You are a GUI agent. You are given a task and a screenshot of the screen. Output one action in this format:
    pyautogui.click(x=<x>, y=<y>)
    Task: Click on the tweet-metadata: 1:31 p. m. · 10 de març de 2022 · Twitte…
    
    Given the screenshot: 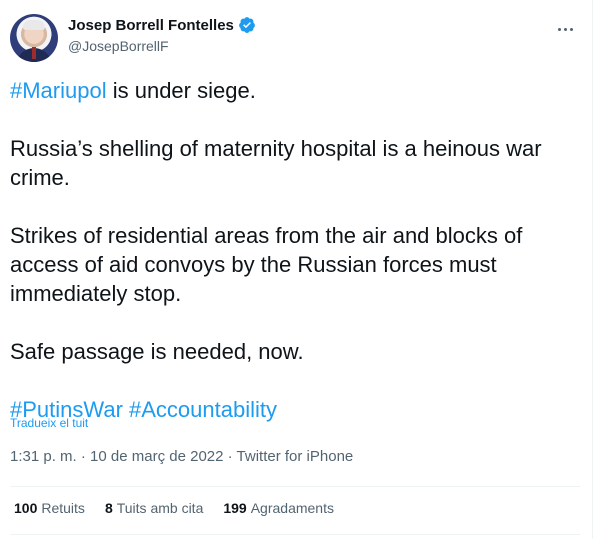 What is the action you would take?
    pyautogui.click(x=181, y=456)
    